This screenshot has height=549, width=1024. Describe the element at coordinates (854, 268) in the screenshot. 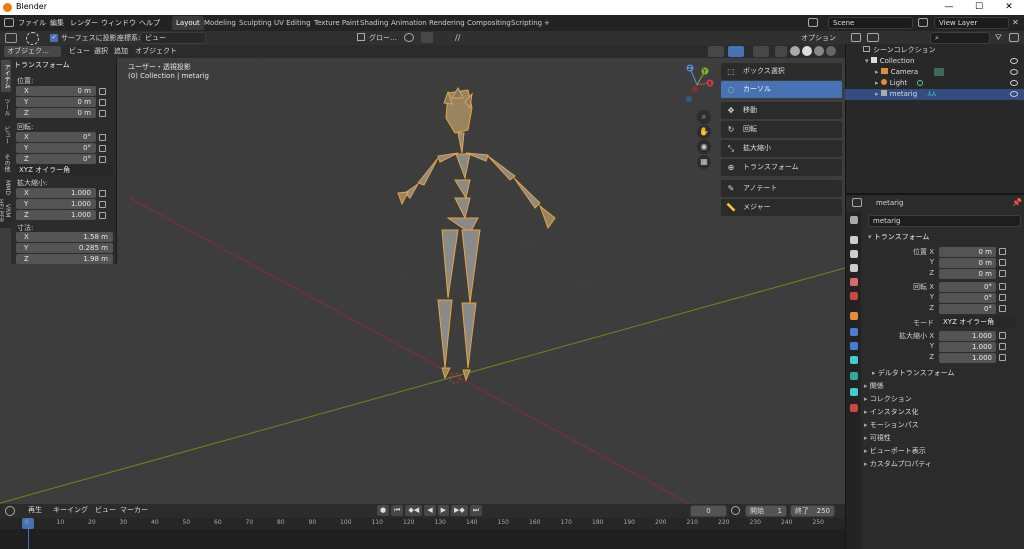

I see `view-layer-props-icon` at that location.